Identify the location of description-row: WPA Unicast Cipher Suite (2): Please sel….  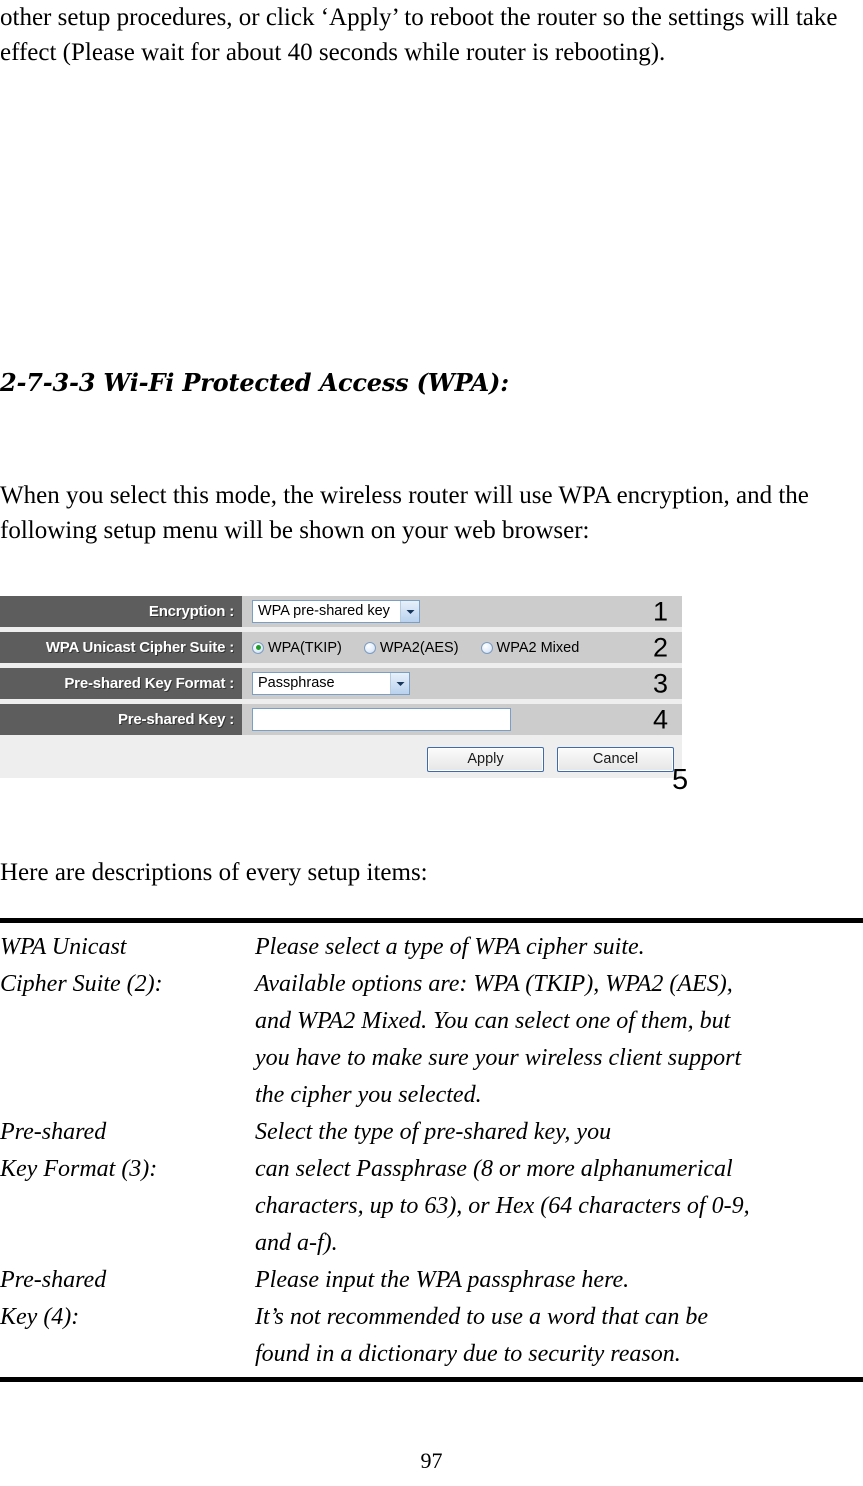
(431, 1021).